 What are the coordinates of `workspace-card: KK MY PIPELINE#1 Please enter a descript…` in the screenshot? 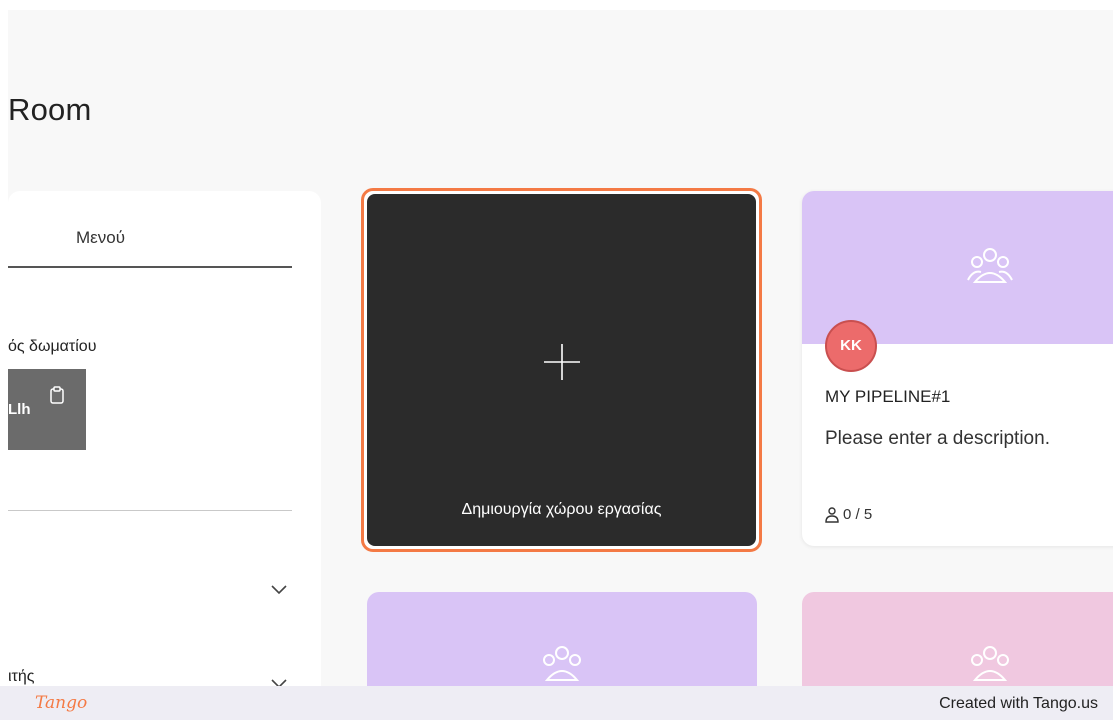 It's located at (957, 368).